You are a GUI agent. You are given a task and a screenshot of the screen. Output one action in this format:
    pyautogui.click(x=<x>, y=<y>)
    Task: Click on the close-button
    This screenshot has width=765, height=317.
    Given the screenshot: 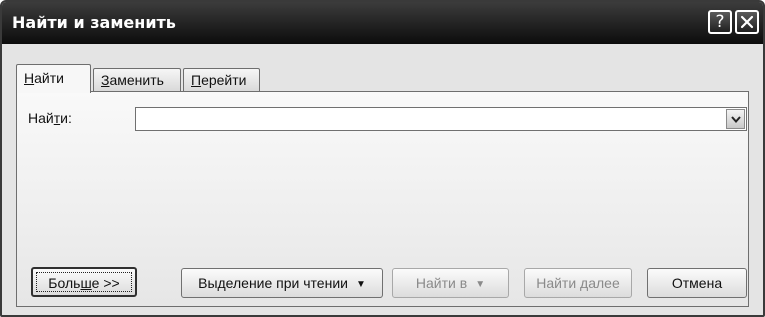 What is the action you would take?
    pyautogui.click(x=747, y=22)
    